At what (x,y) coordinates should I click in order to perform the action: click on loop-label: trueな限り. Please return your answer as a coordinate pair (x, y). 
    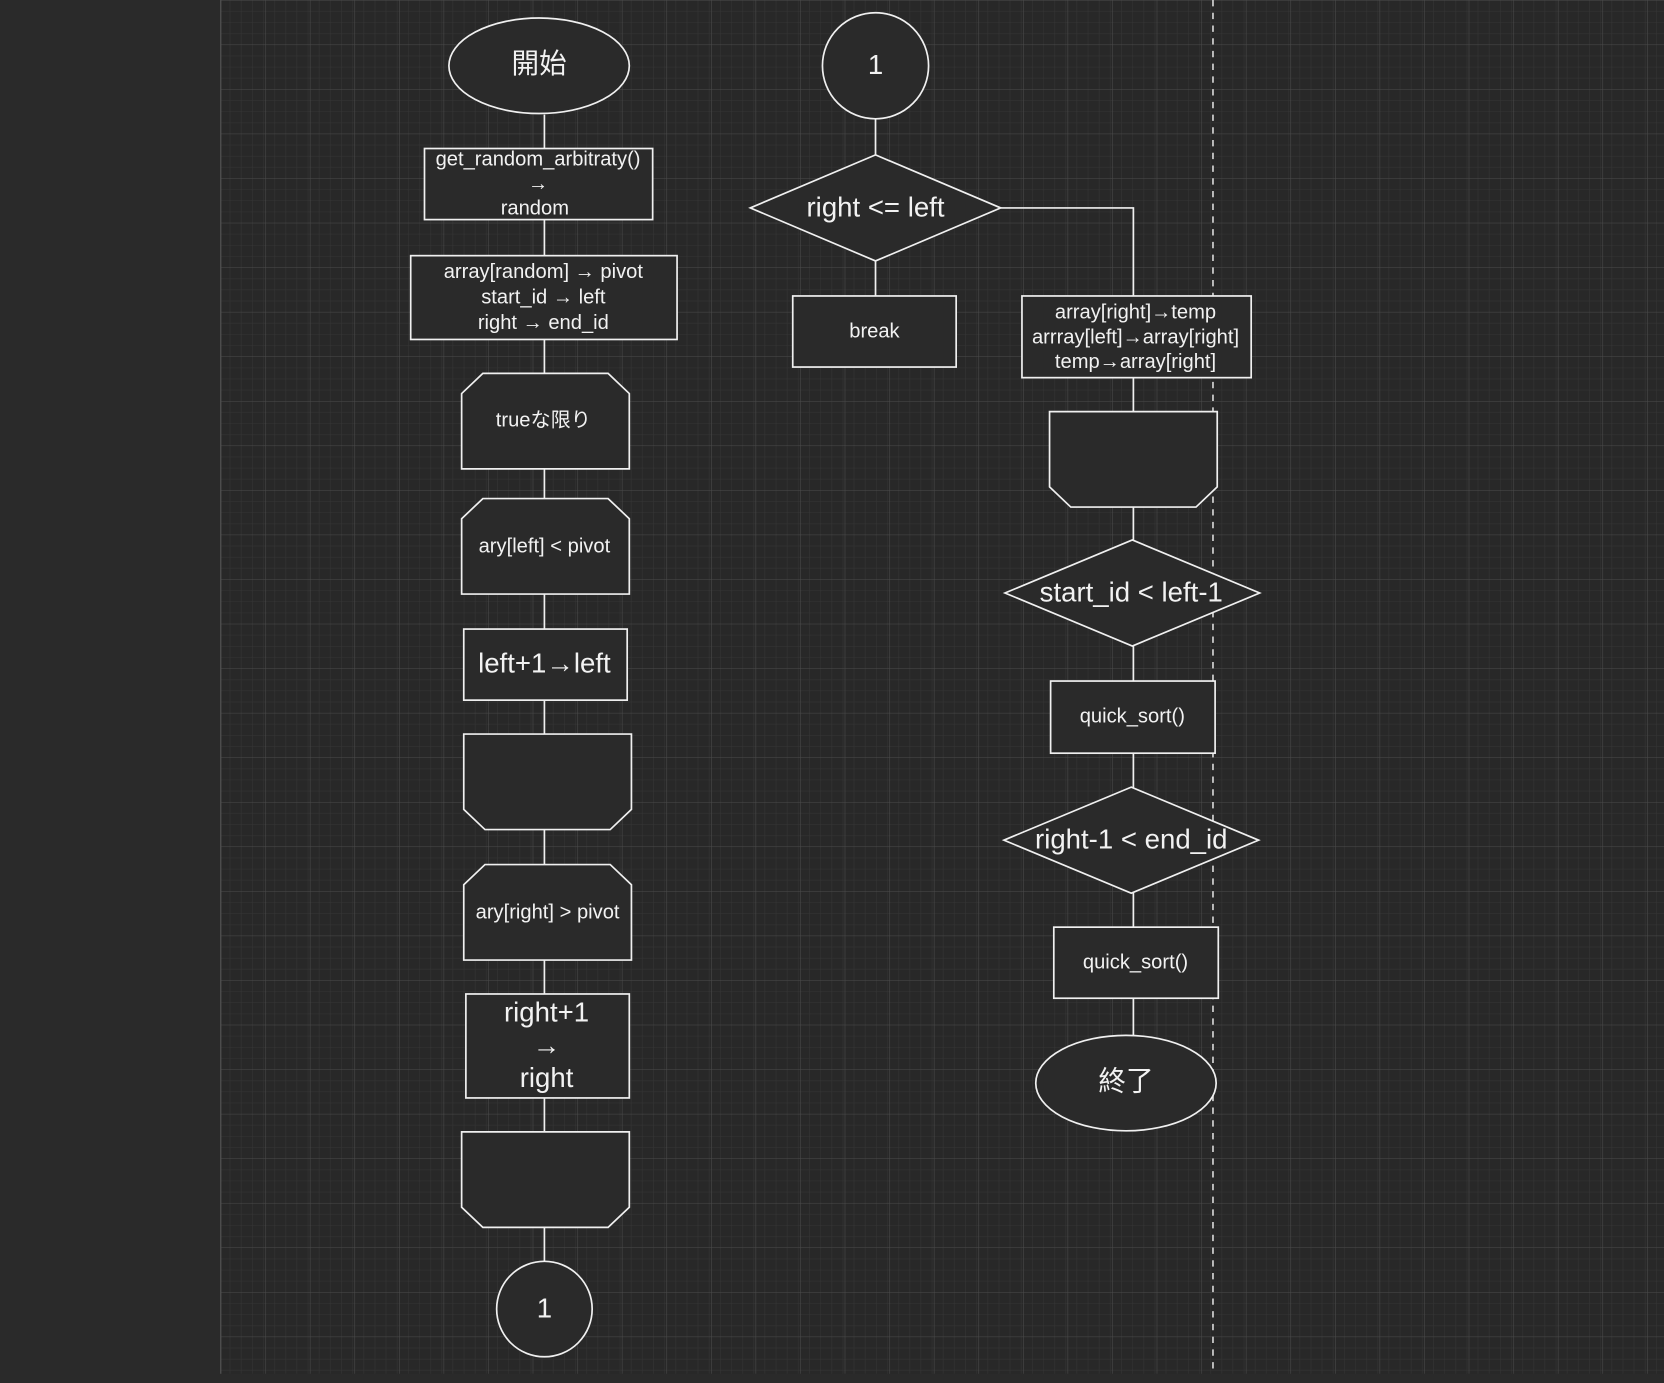
    Looking at the image, I should click on (543, 419).